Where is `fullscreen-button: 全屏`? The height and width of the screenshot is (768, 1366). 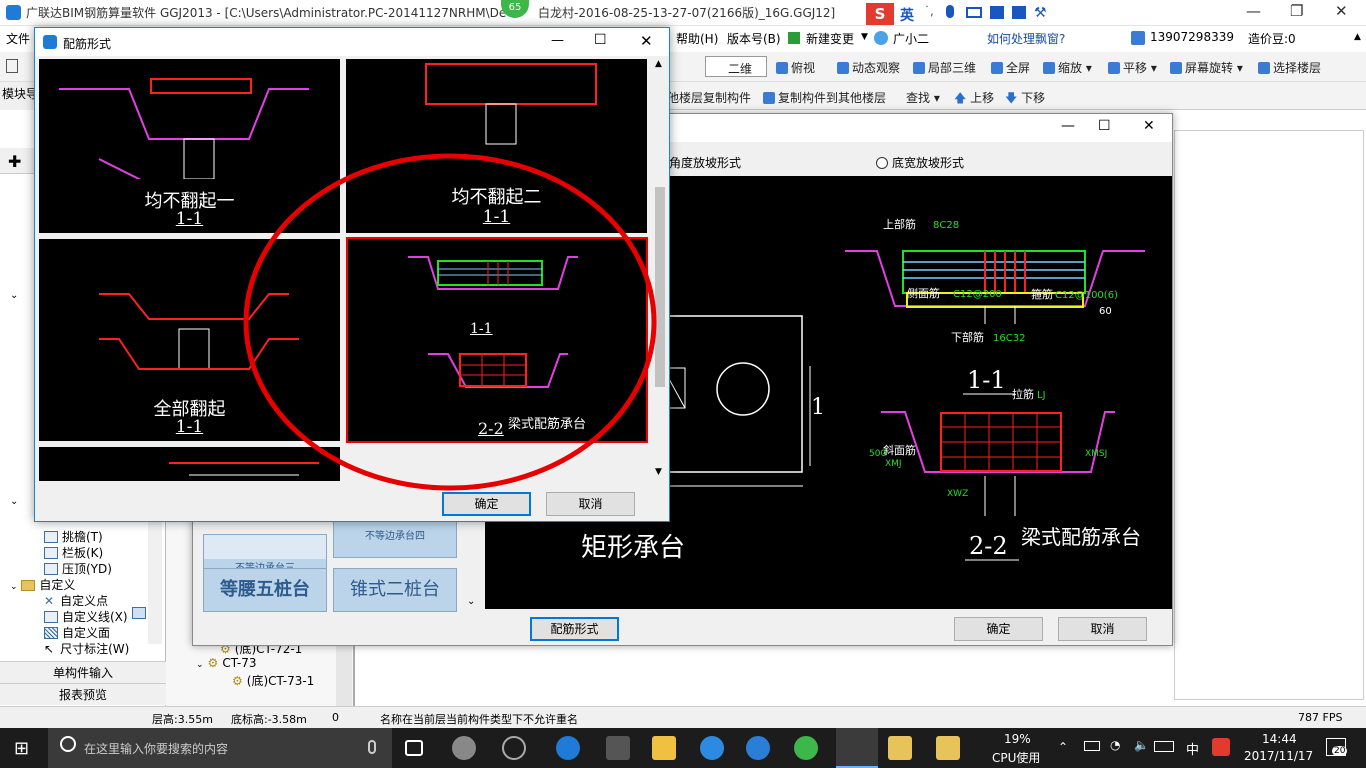
fullscreen-button: 全屏 is located at coordinates (1010, 67).